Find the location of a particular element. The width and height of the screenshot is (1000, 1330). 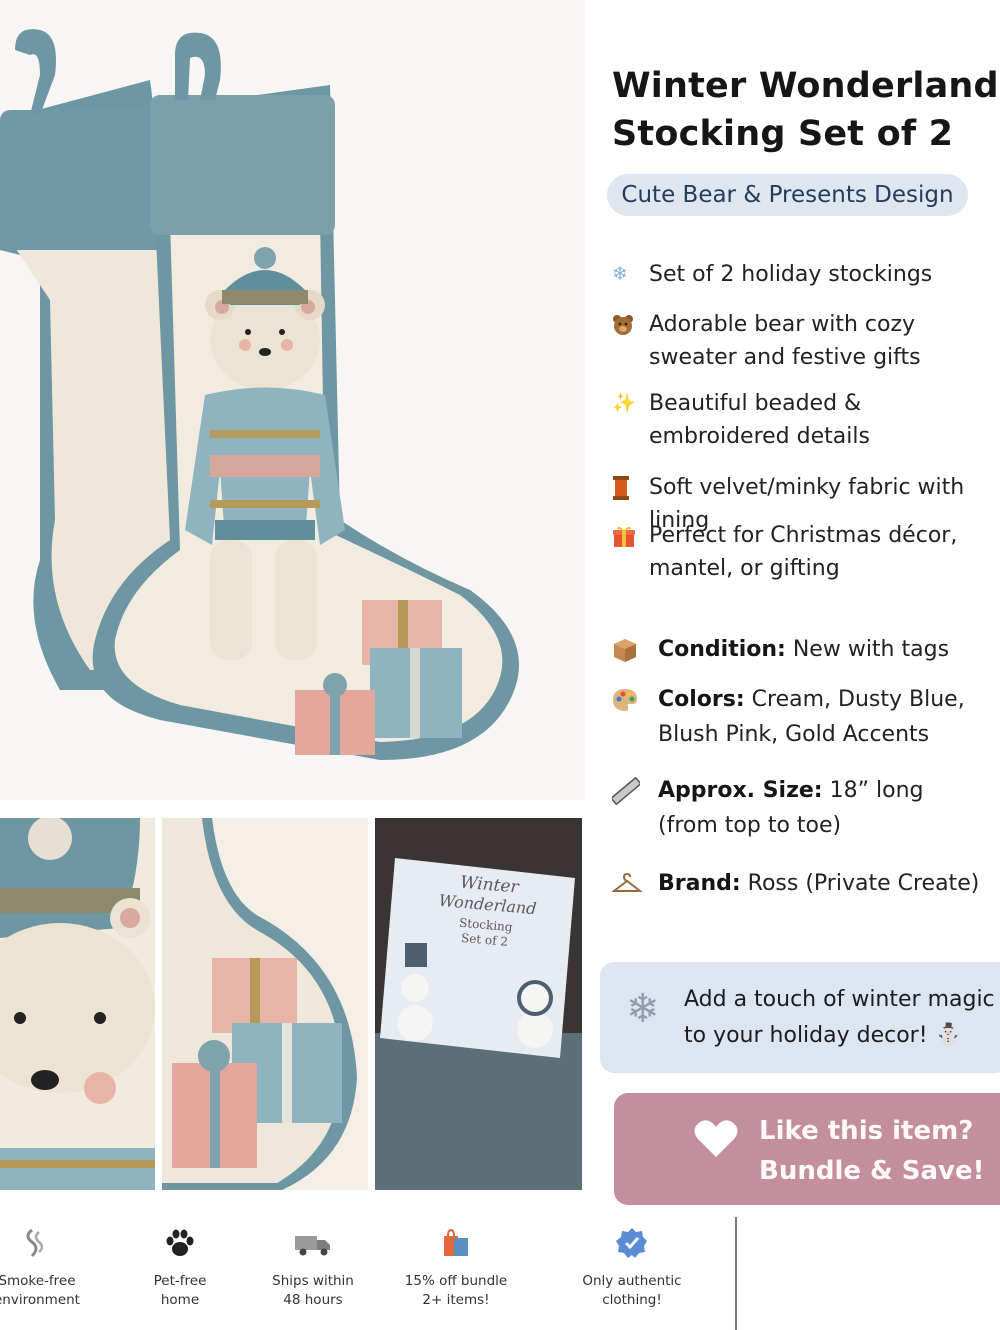

detail-label: Condition: is located at coordinates (722, 649).